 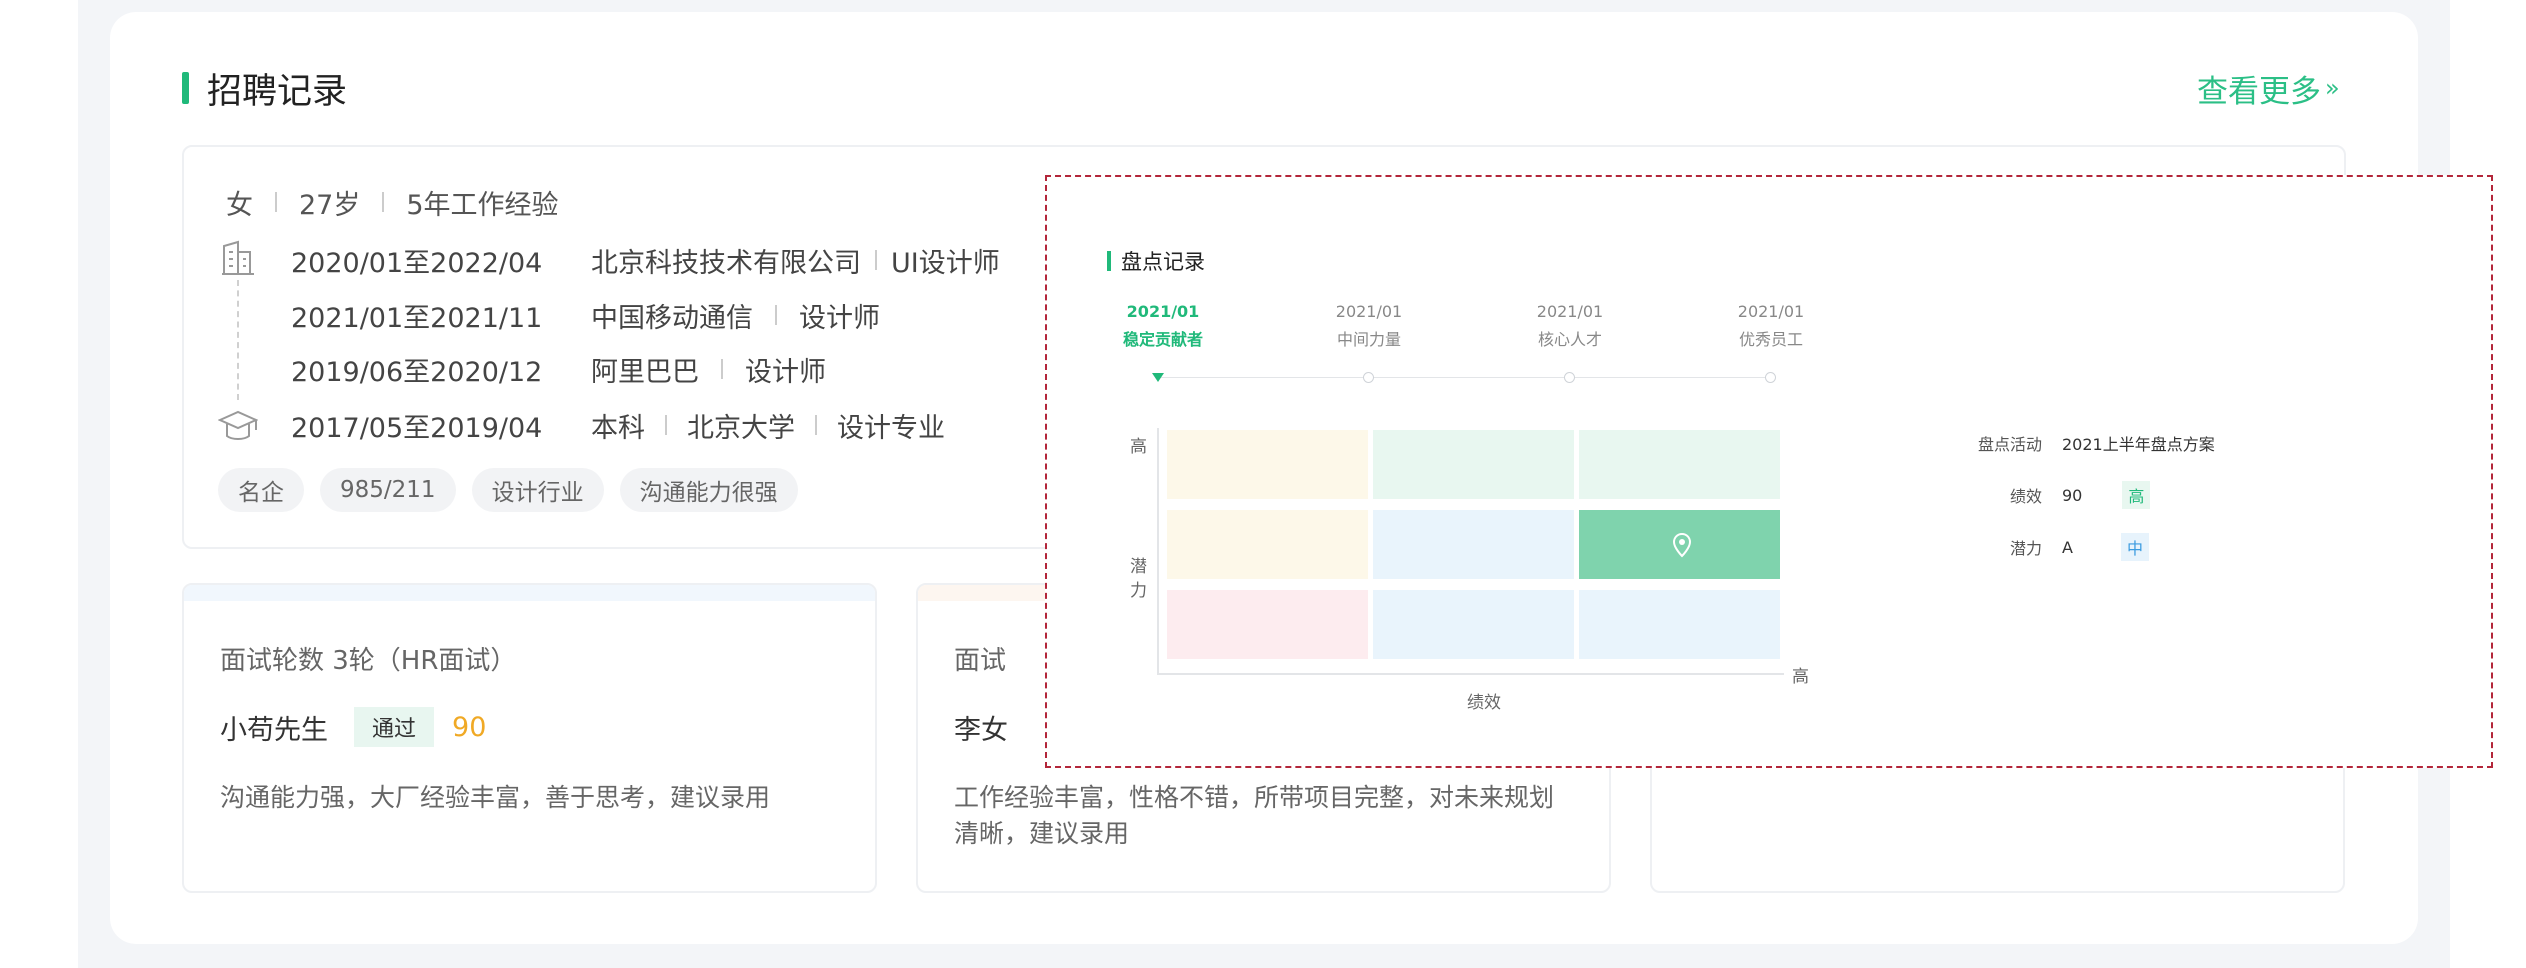 I want to click on timeline-track, so click(x=1465, y=377).